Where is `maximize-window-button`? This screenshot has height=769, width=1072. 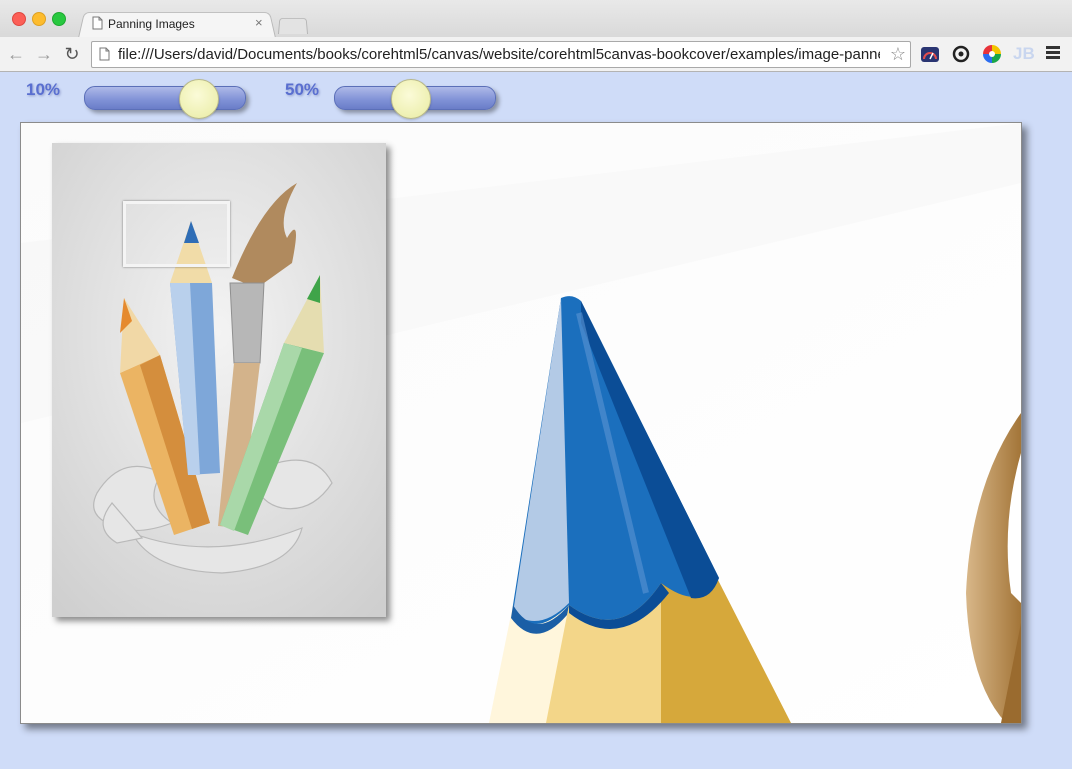
maximize-window-button is located at coordinates (59, 19).